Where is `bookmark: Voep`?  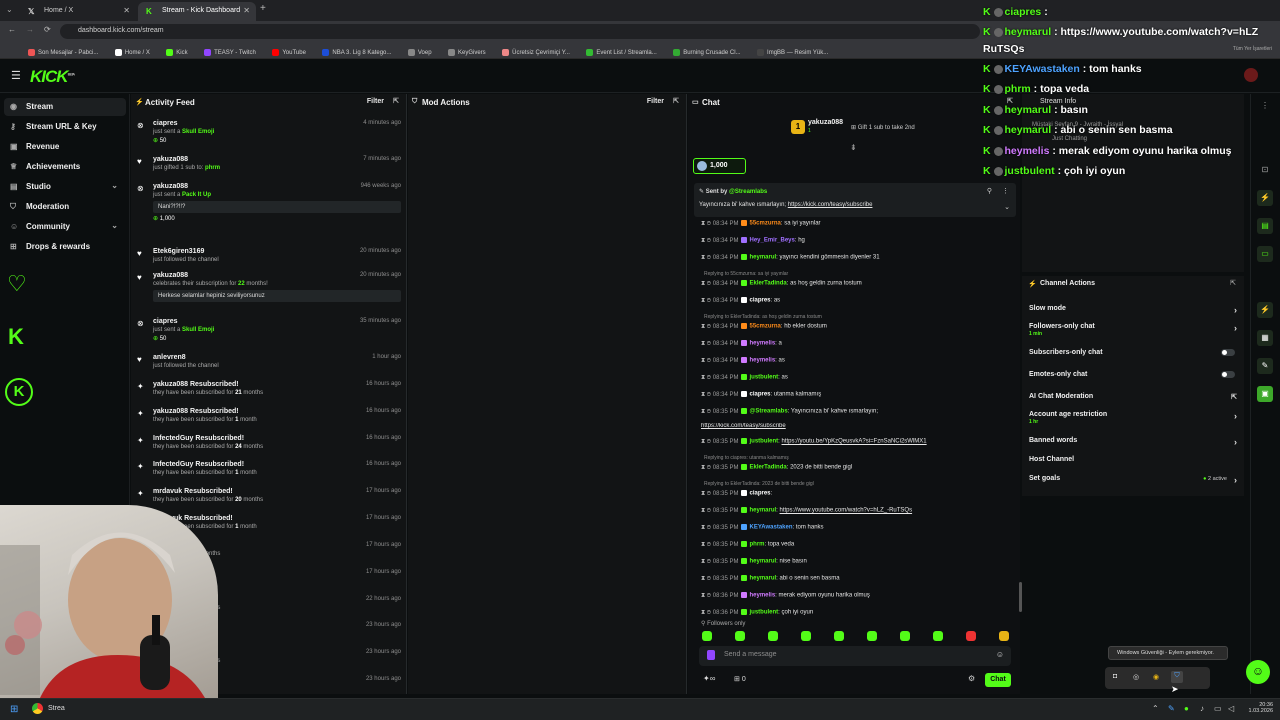 bookmark: Voep is located at coordinates (419, 52).